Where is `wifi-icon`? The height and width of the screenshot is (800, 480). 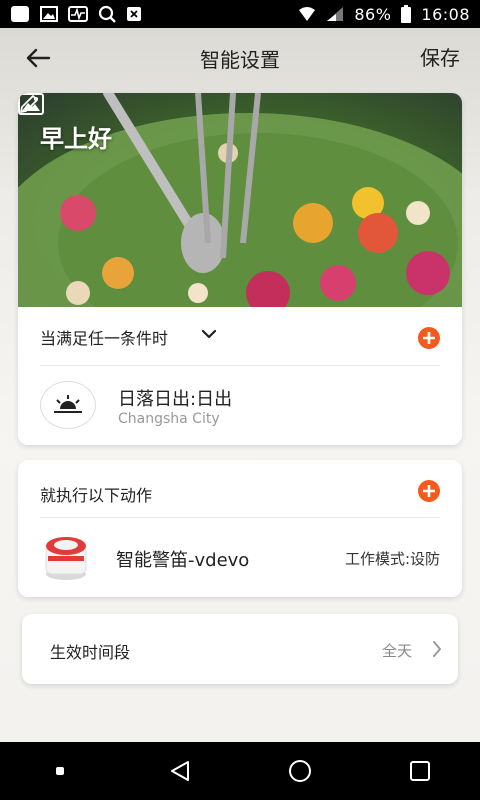
wifi-icon is located at coordinates (307, 14).